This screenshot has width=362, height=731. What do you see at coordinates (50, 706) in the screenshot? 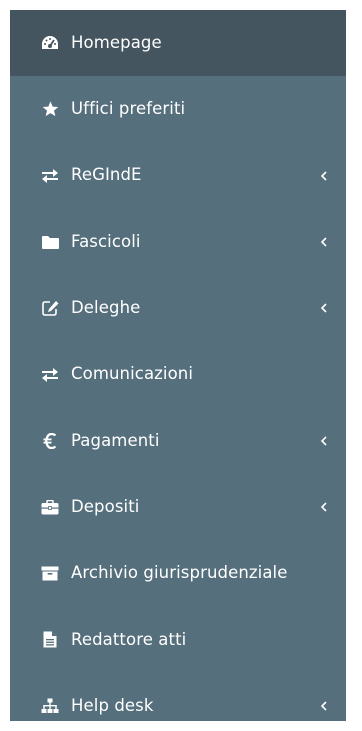
I see `sitemap-icon` at bounding box center [50, 706].